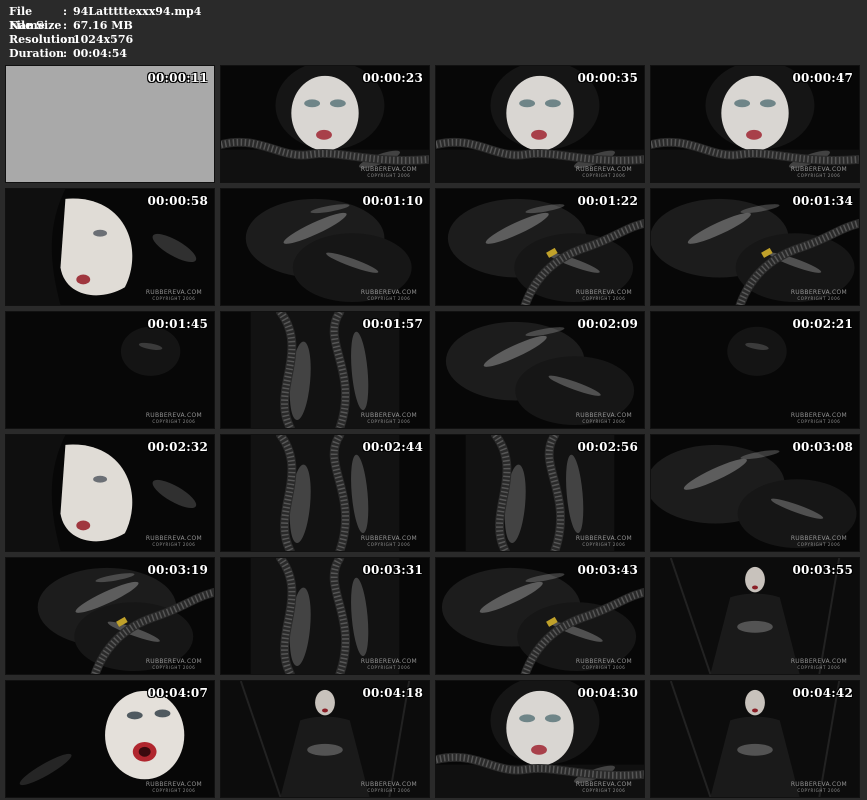 This screenshot has width=867, height=800. Describe the element at coordinates (822, 447) in the screenshot. I see `thumbnail-timestamp: 00:03:08` at that location.